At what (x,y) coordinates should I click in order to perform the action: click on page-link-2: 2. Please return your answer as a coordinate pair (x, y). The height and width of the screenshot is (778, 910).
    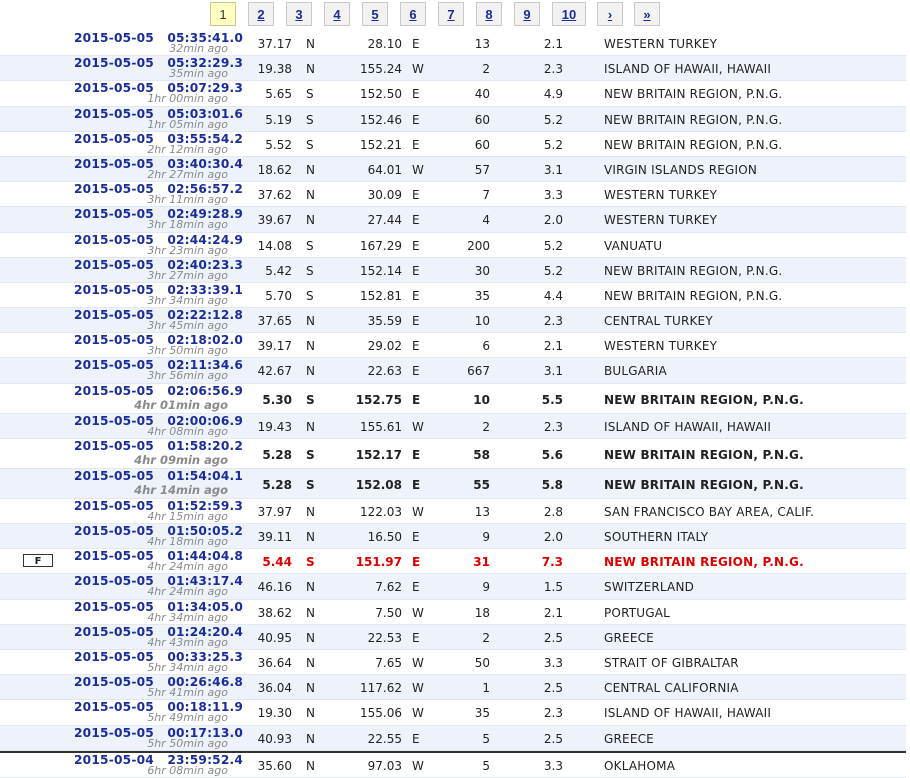
    Looking at the image, I should click on (261, 14).